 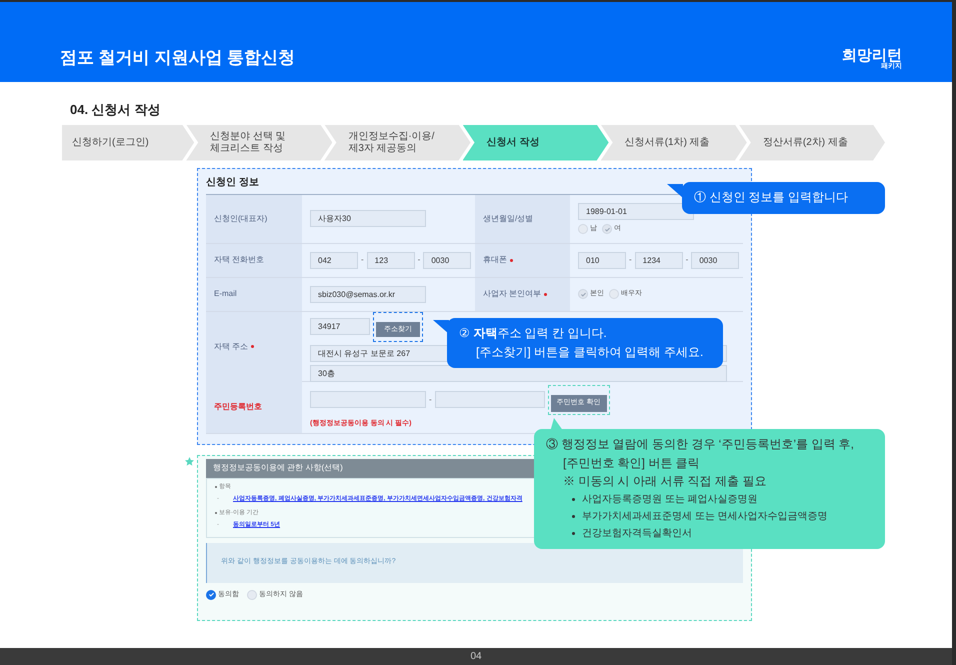 I want to click on input-field: 123, so click(x=390, y=260).